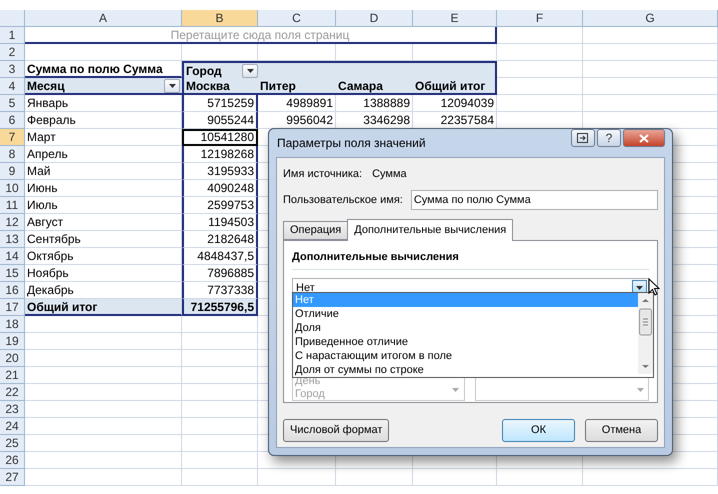  Describe the element at coordinates (208, 86) in the screenshot. I see `header-label: Москва` at that location.